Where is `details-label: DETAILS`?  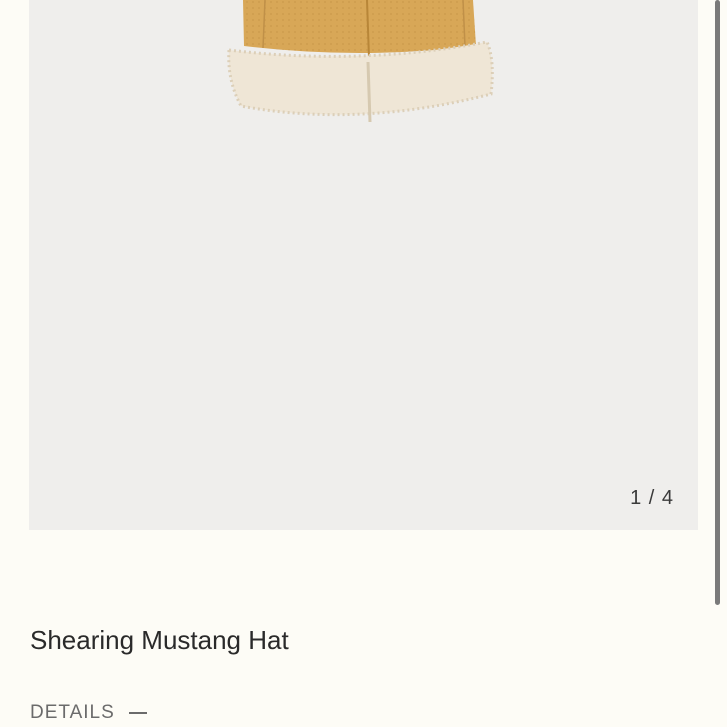
details-label: DETAILS is located at coordinates (72, 712).